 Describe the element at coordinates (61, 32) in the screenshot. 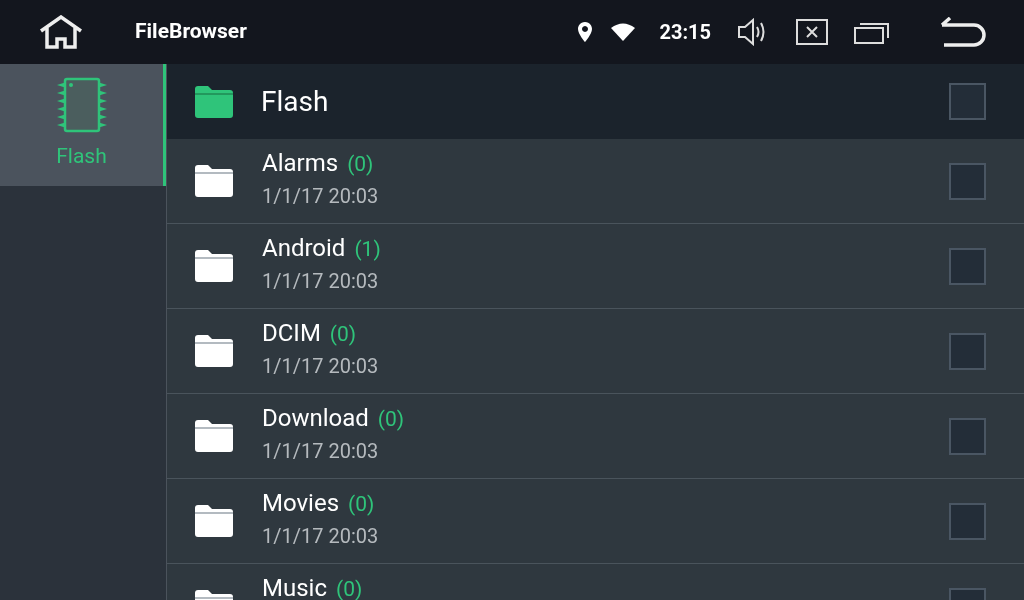

I see `home-icon` at that location.